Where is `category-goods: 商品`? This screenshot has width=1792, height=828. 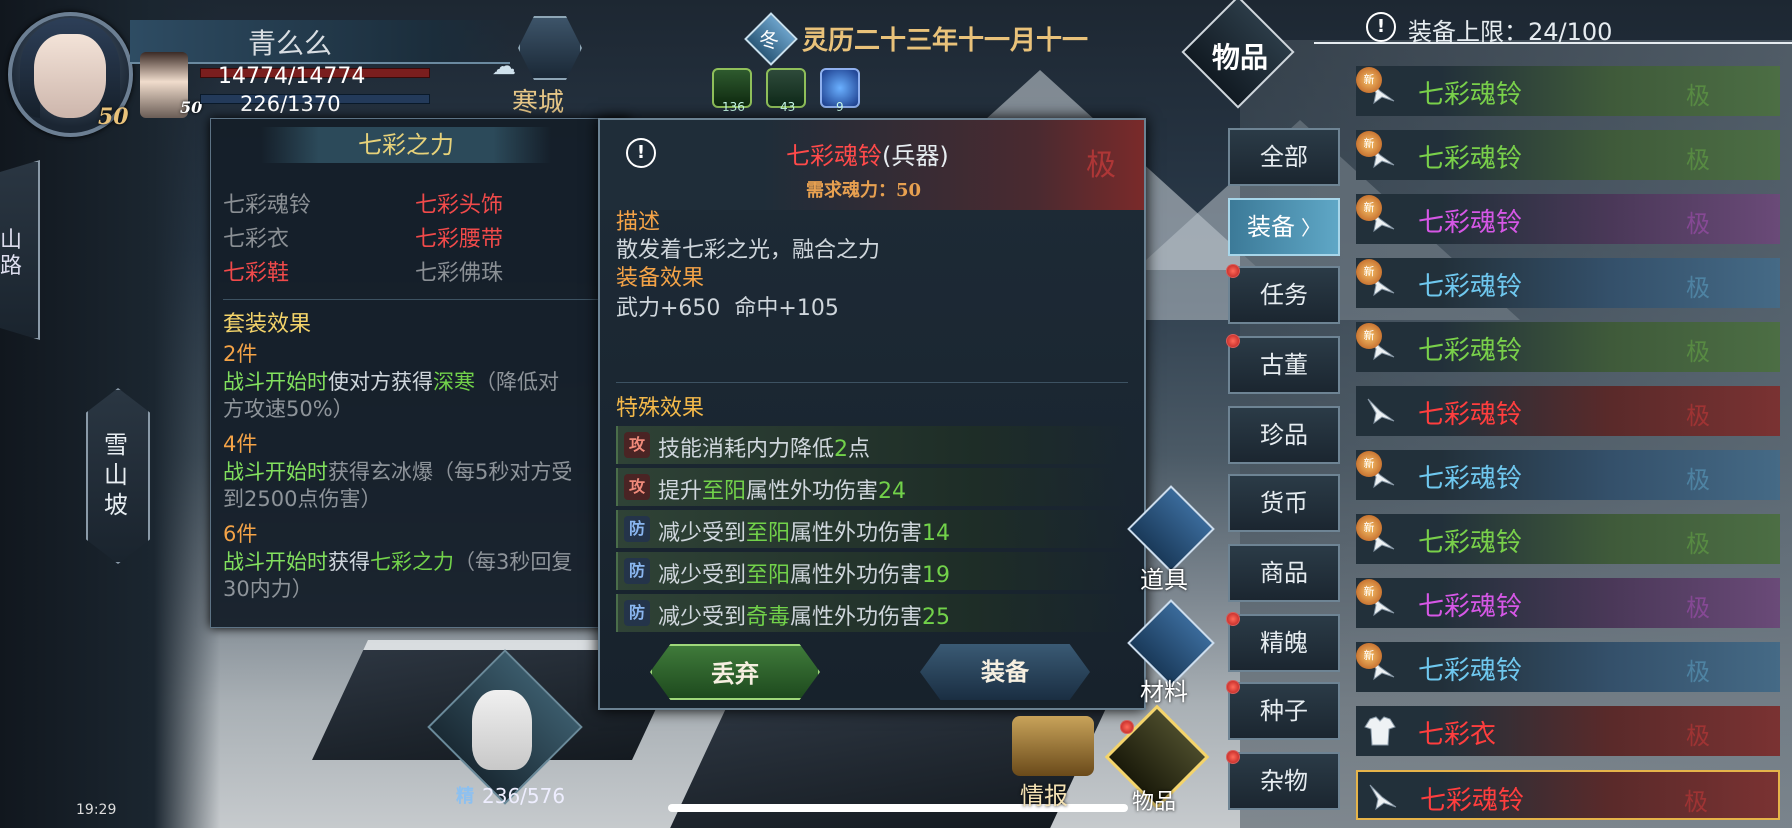
category-goods: 商品 is located at coordinates (1284, 573).